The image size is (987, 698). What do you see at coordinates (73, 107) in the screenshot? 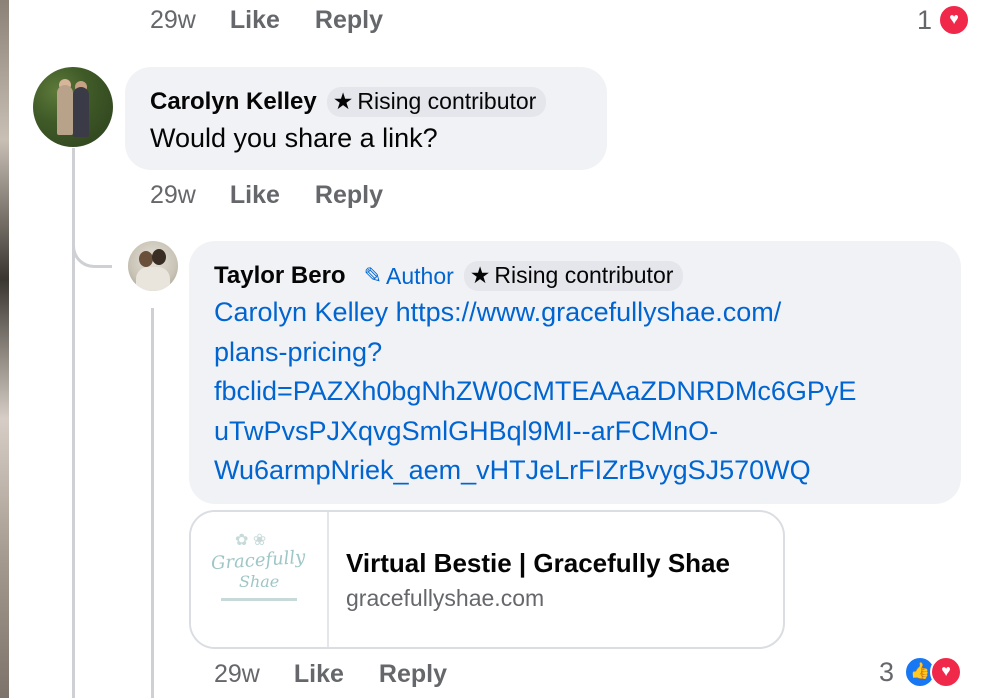
I see `avatar-carolyn-kelley` at bounding box center [73, 107].